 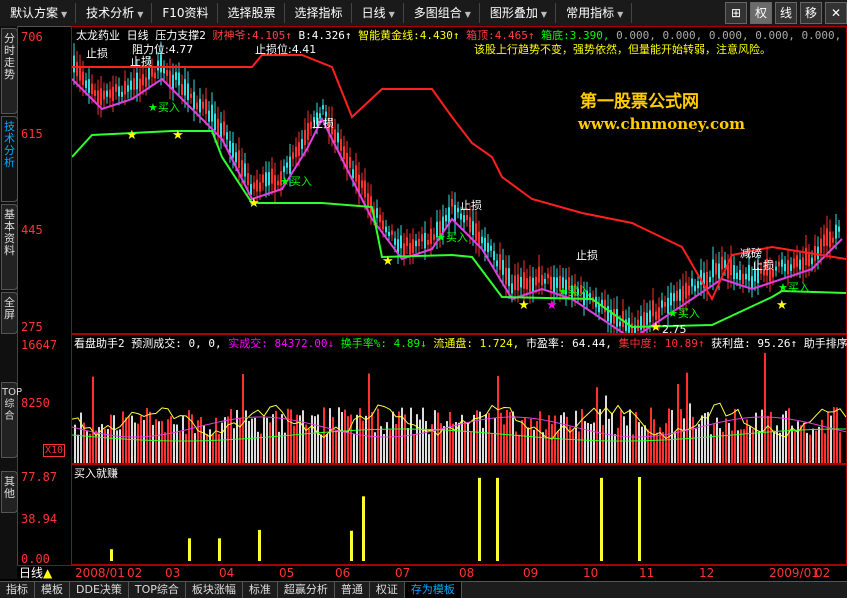 I want to click on tab-warrant: 权证, so click(x=387, y=590).